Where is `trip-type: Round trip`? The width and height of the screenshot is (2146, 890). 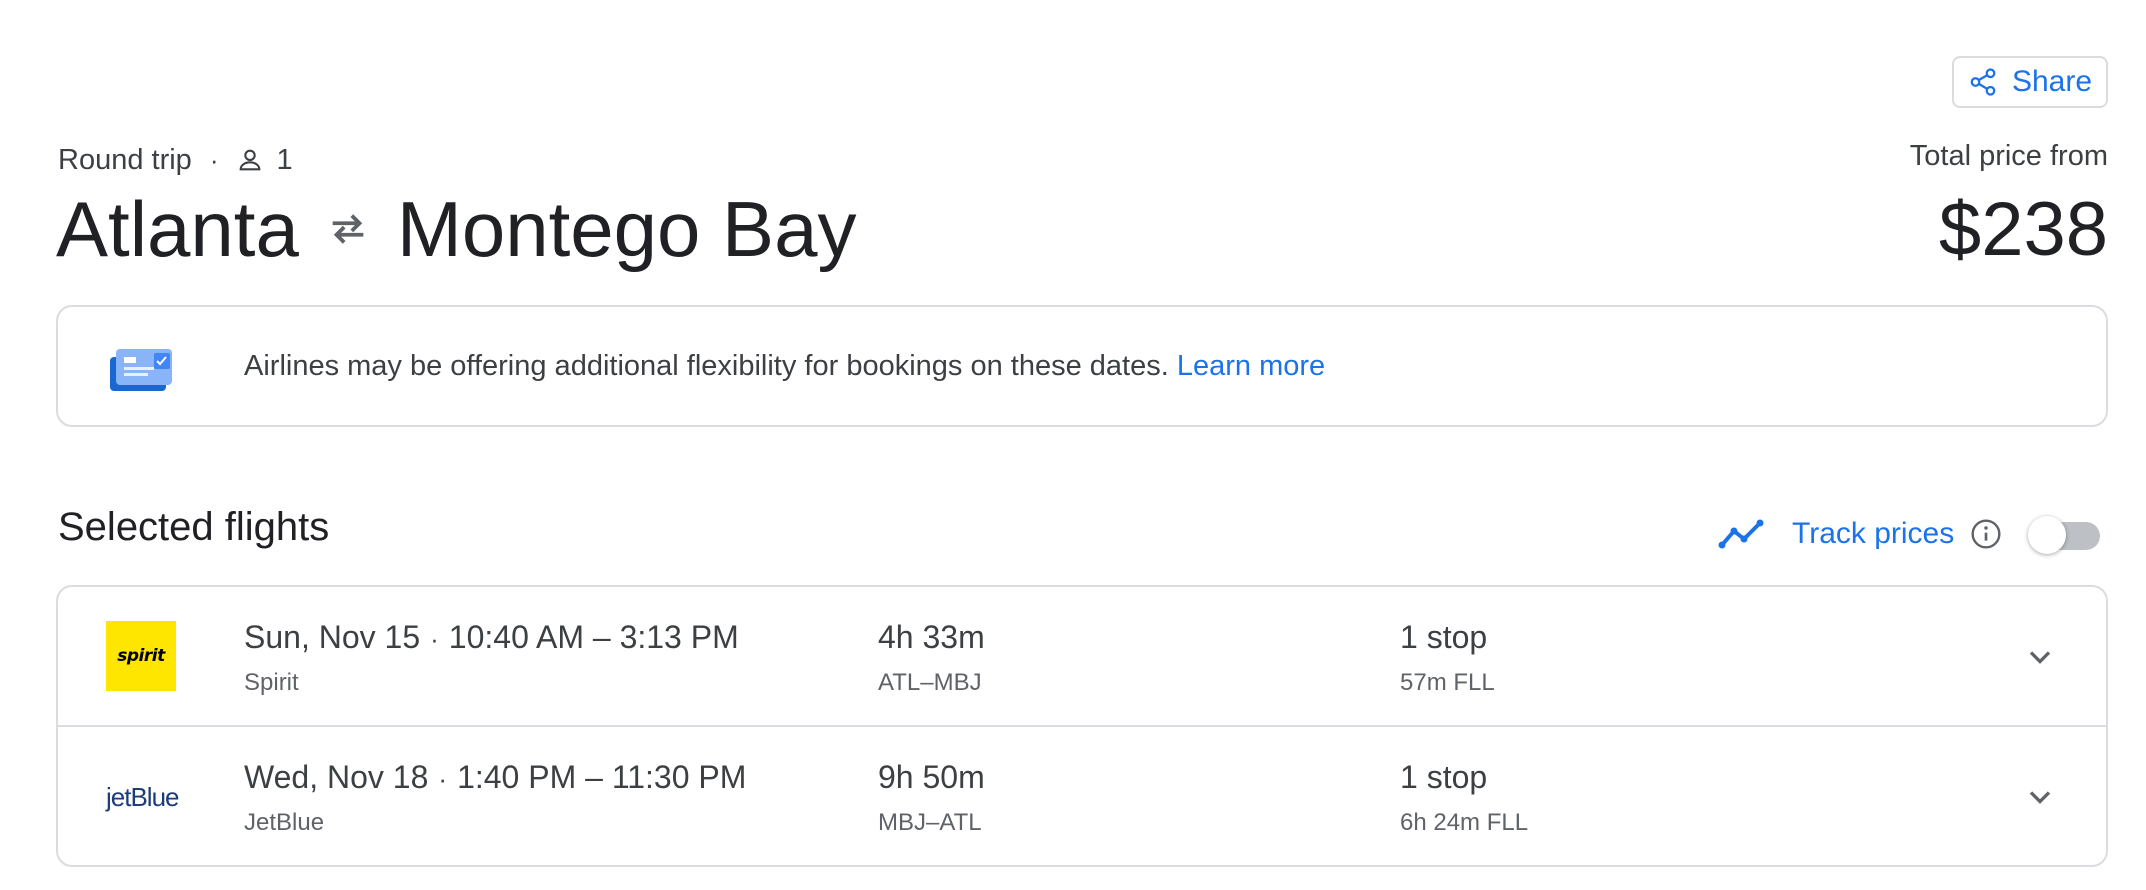
trip-type: Round trip is located at coordinates (125, 159).